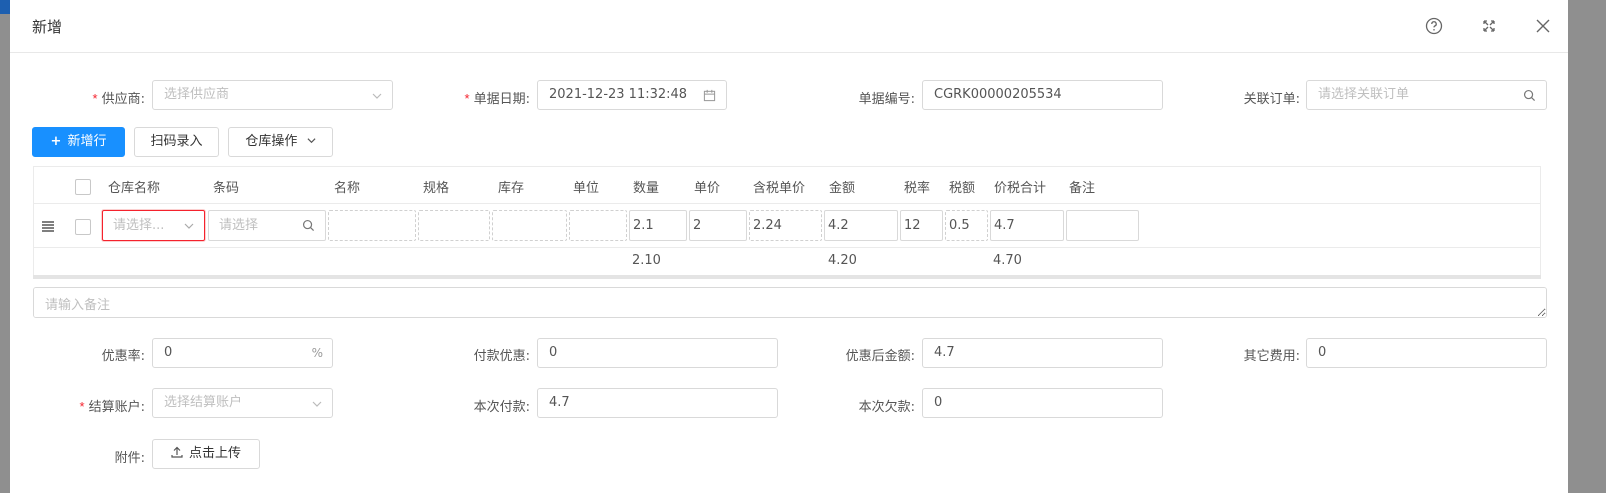 Image resolution: width=1606 pixels, height=493 pixels. Describe the element at coordinates (206, 454) in the screenshot. I see `upload-button: 点击上传` at that location.